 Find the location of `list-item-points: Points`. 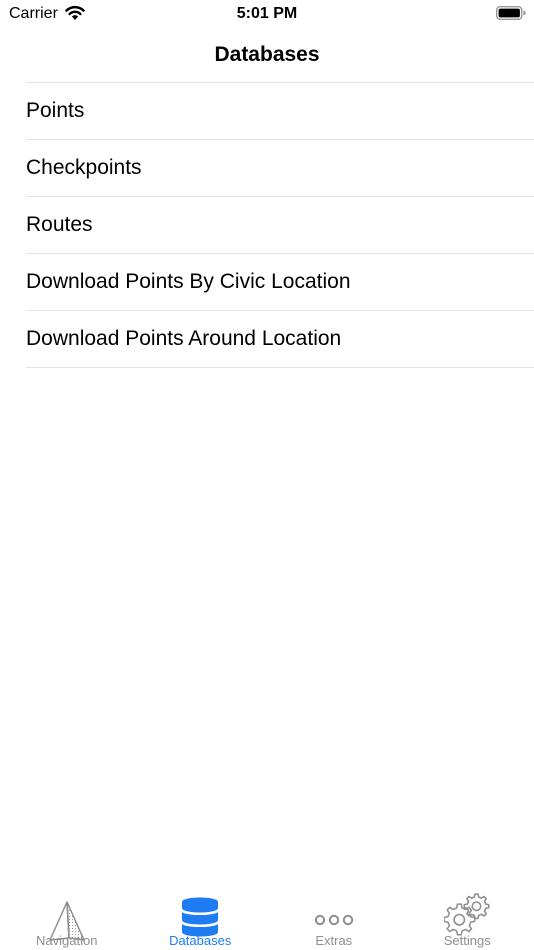

list-item-points: Points is located at coordinates (280, 111).